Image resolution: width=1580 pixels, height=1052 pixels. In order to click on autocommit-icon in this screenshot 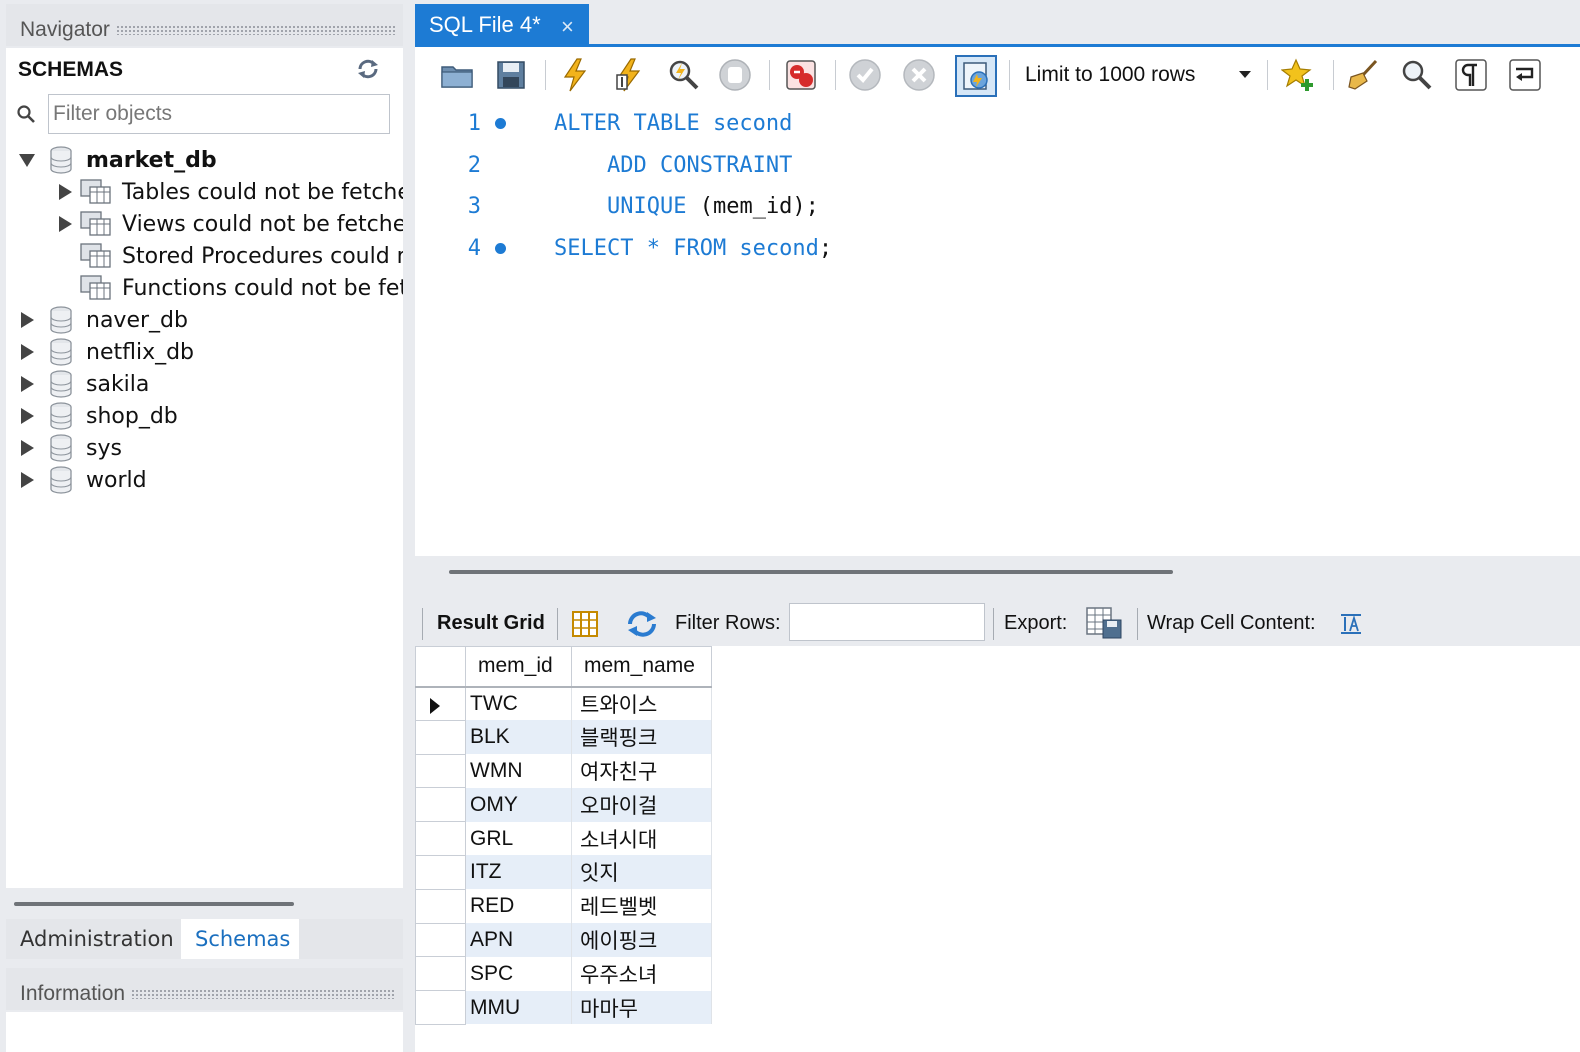, I will do `click(976, 76)`.